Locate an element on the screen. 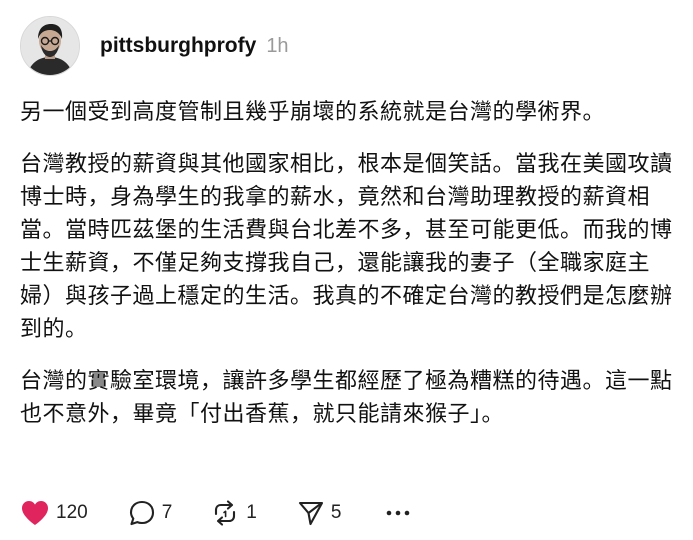  heart-filled-icon is located at coordinates (35, 513).